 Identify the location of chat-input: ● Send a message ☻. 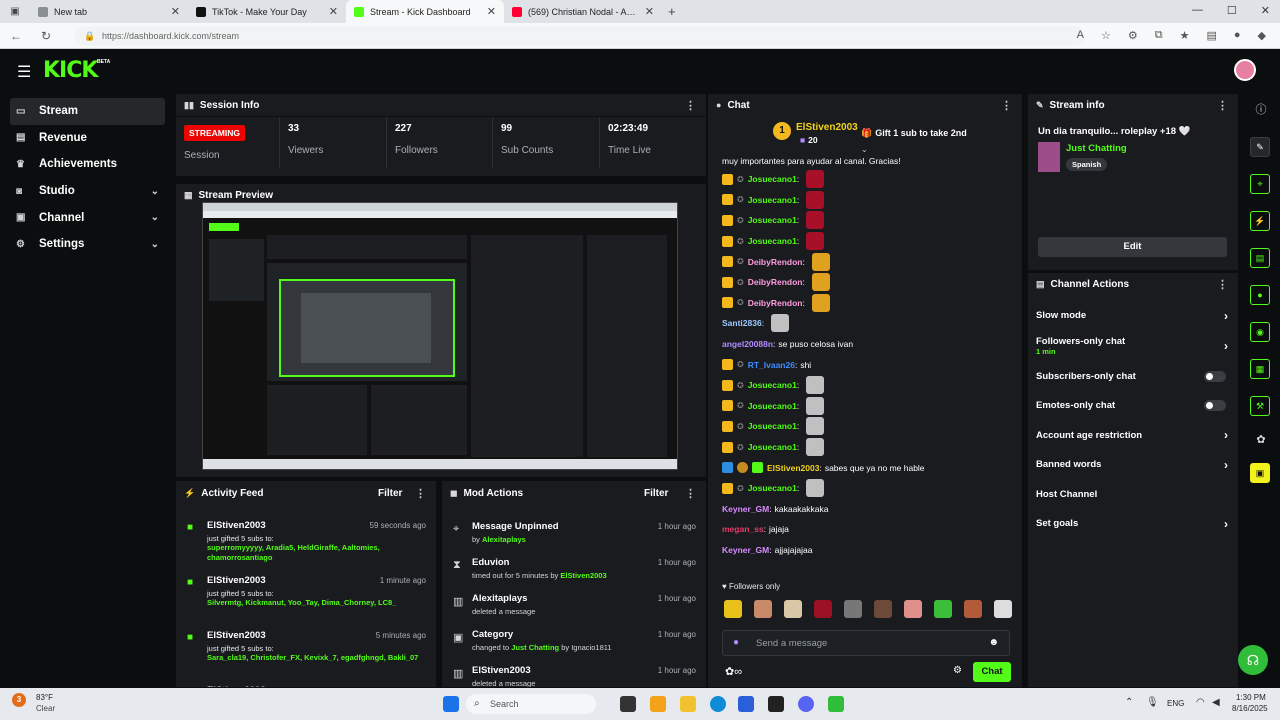
(866, 643).